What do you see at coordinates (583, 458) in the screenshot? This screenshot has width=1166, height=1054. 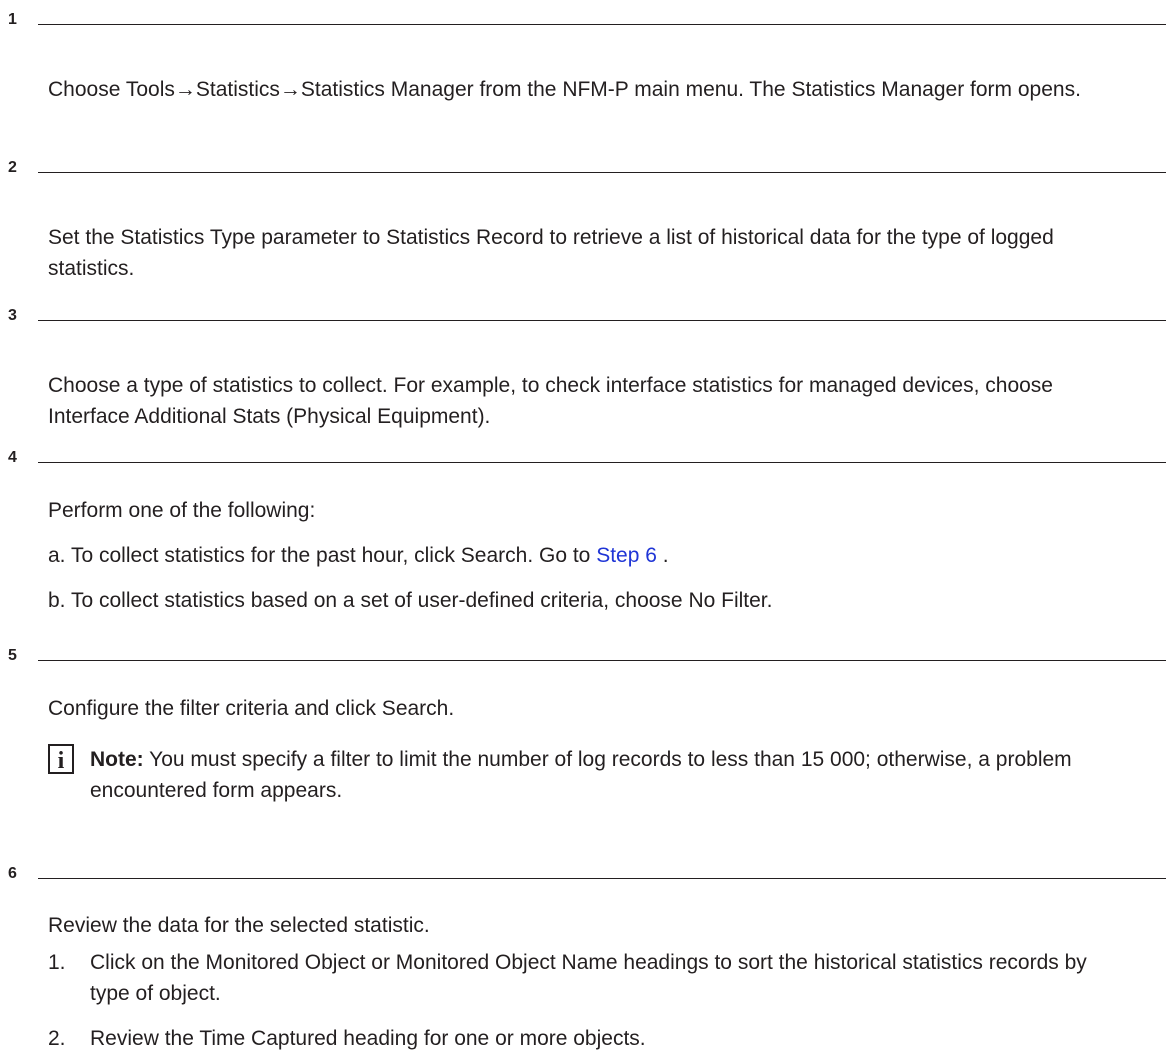 I see `step-header: 4` at bounding box center [583, 458].